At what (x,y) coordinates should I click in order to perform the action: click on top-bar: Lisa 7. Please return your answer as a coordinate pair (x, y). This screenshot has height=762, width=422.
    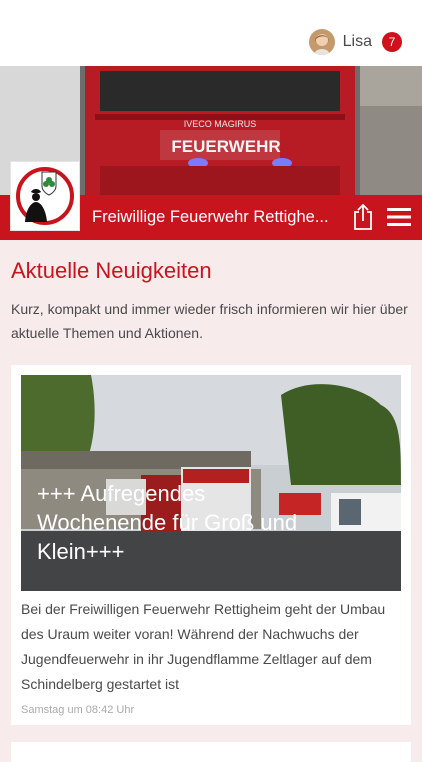
    Looking at the image, I should click on (211, 33).